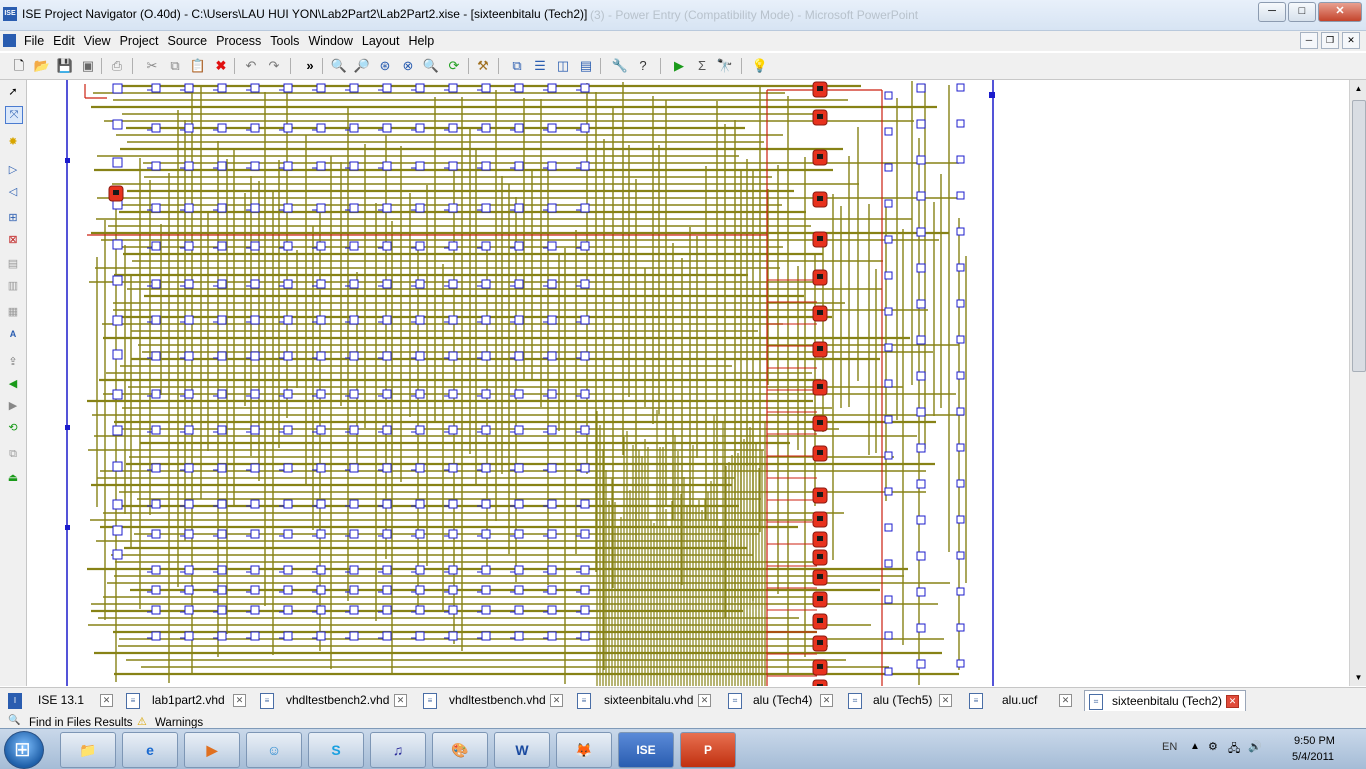  Describe the element at coordinates (274, 750) in the screenshot. I see `messenger-taskbar-icon: ☺` at that location.